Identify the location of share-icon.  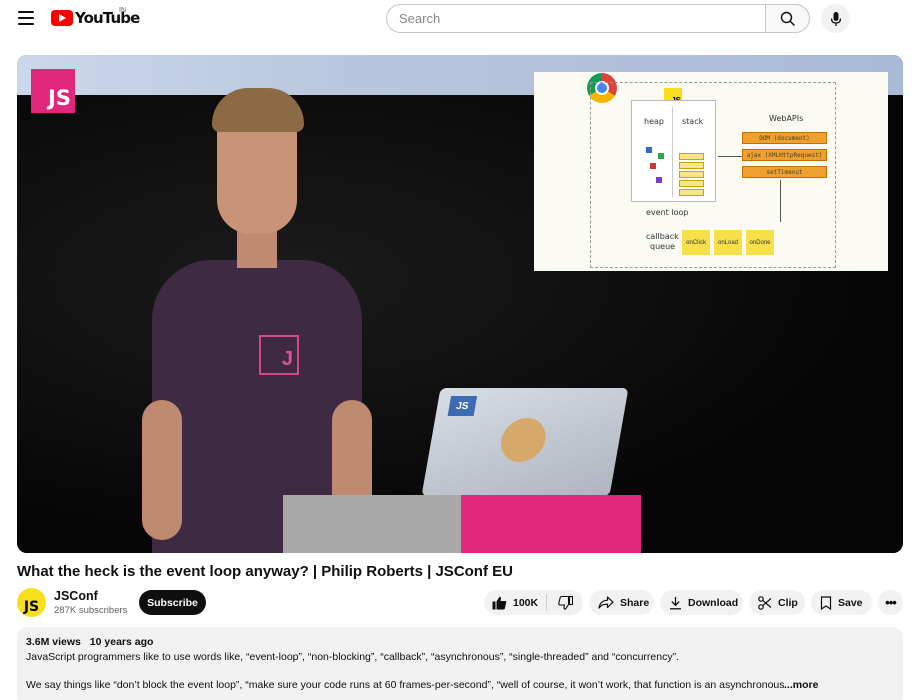
(606, 602).